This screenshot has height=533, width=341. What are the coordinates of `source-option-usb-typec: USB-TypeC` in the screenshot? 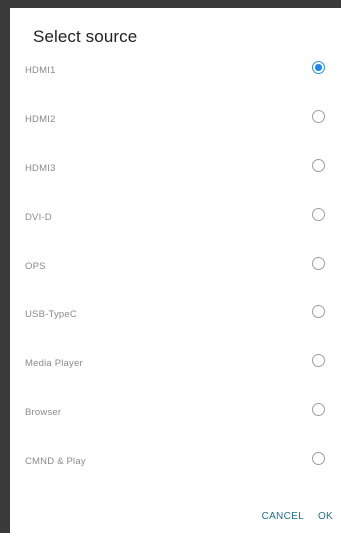 It's located at (175, 324).